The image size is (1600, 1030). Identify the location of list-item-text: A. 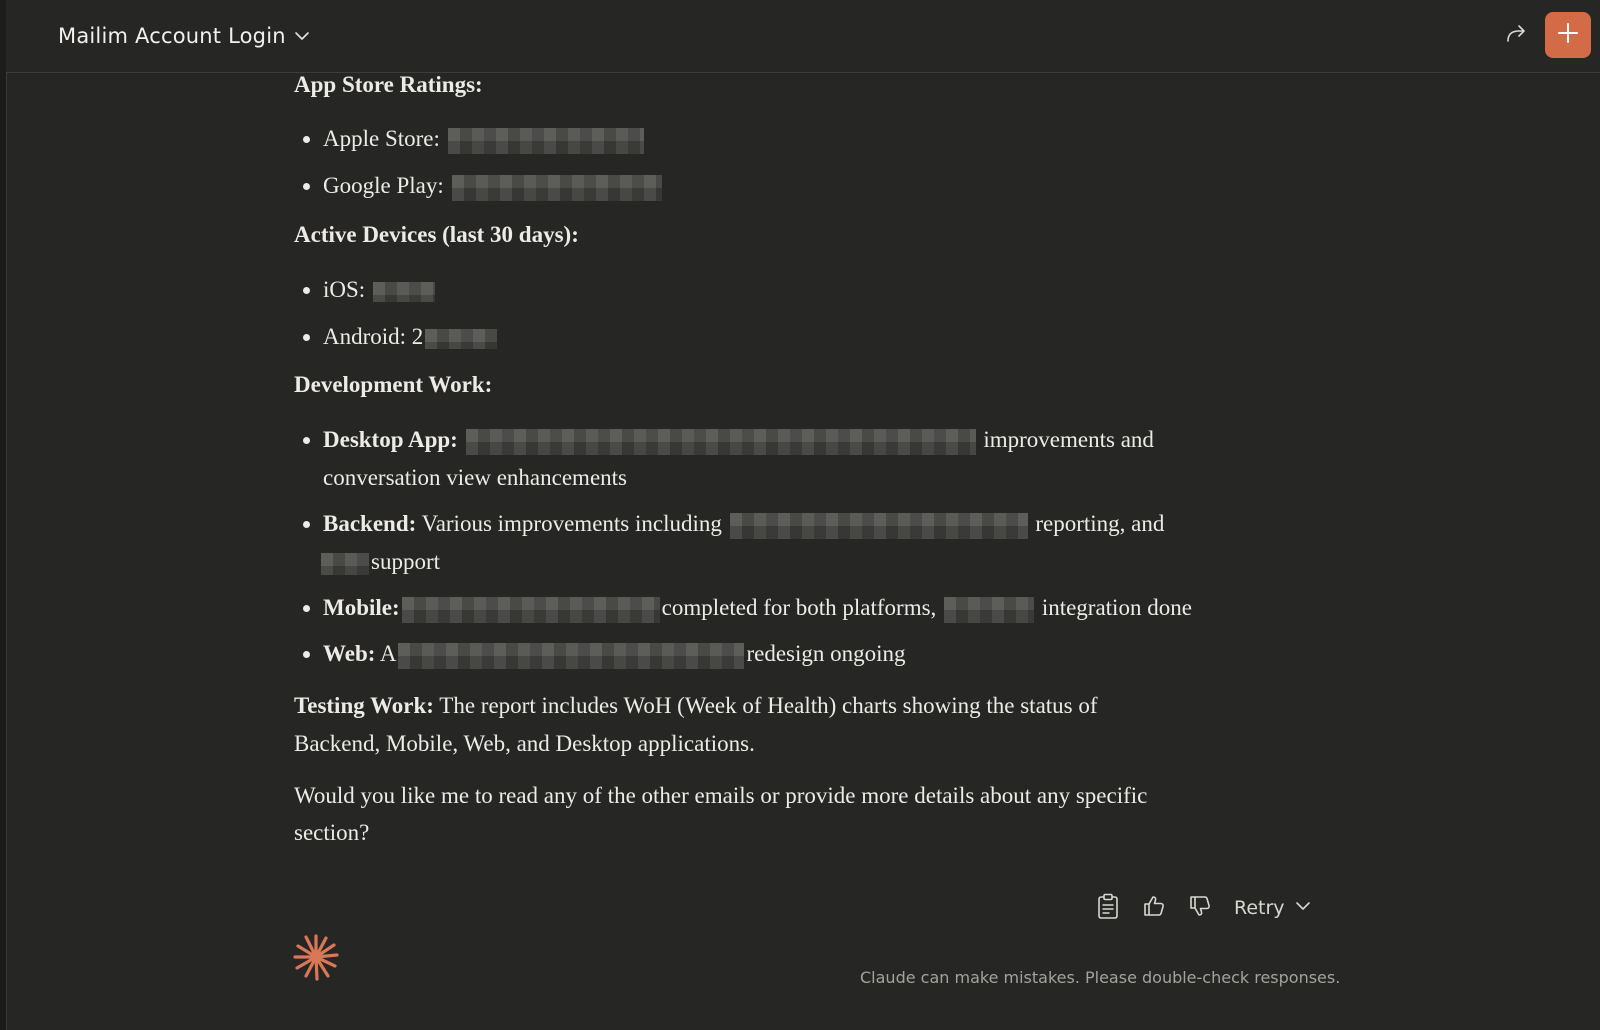
(386, 653).